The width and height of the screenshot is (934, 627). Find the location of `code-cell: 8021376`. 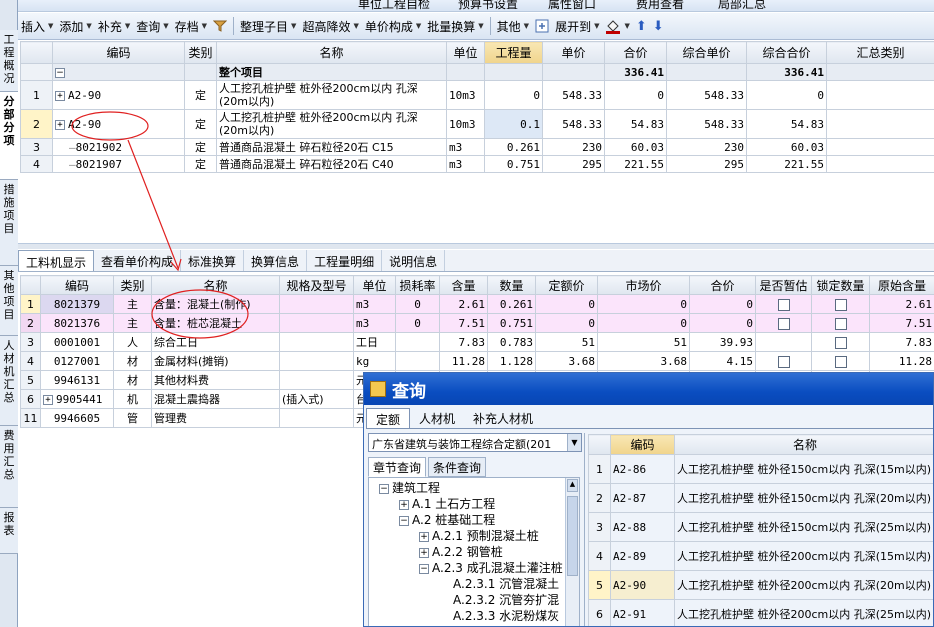

code-cell: 8021376 is located at coordinates (77, 323).